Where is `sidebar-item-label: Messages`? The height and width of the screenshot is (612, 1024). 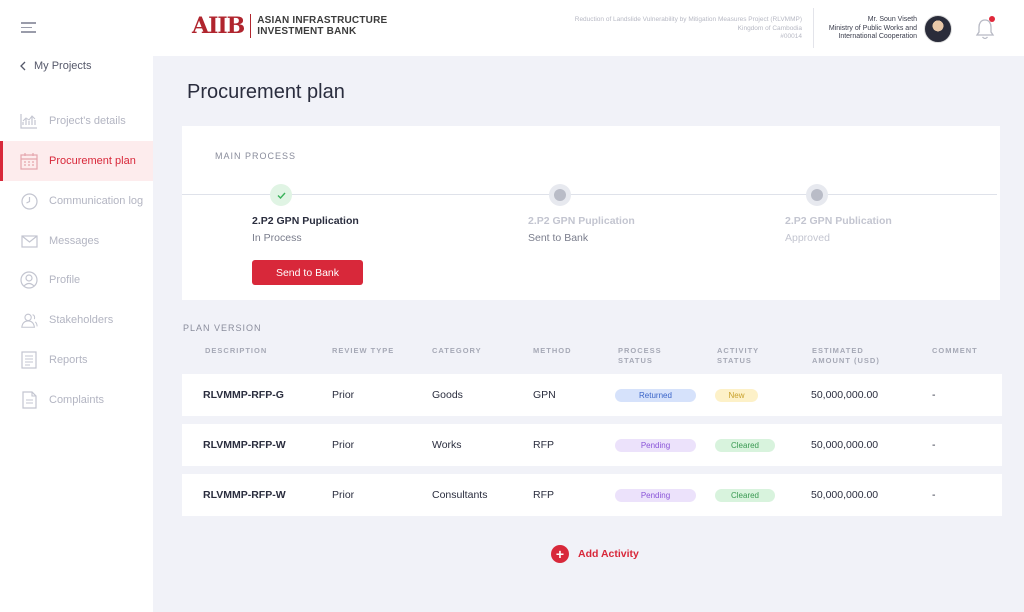
sidebar-item-label: Messages is located at coordinates (74, 241).